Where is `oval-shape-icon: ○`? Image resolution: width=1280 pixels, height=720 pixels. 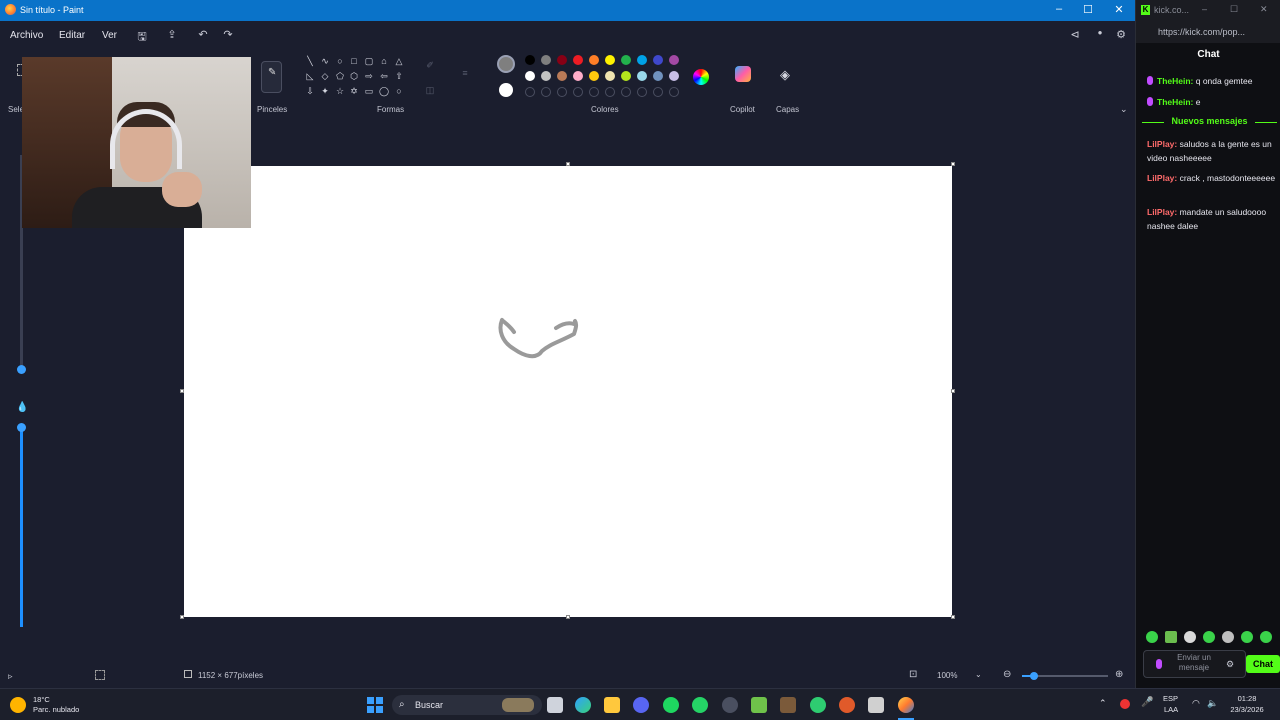
oval-shape-icon: ○ is located at coordinates (340, 61).